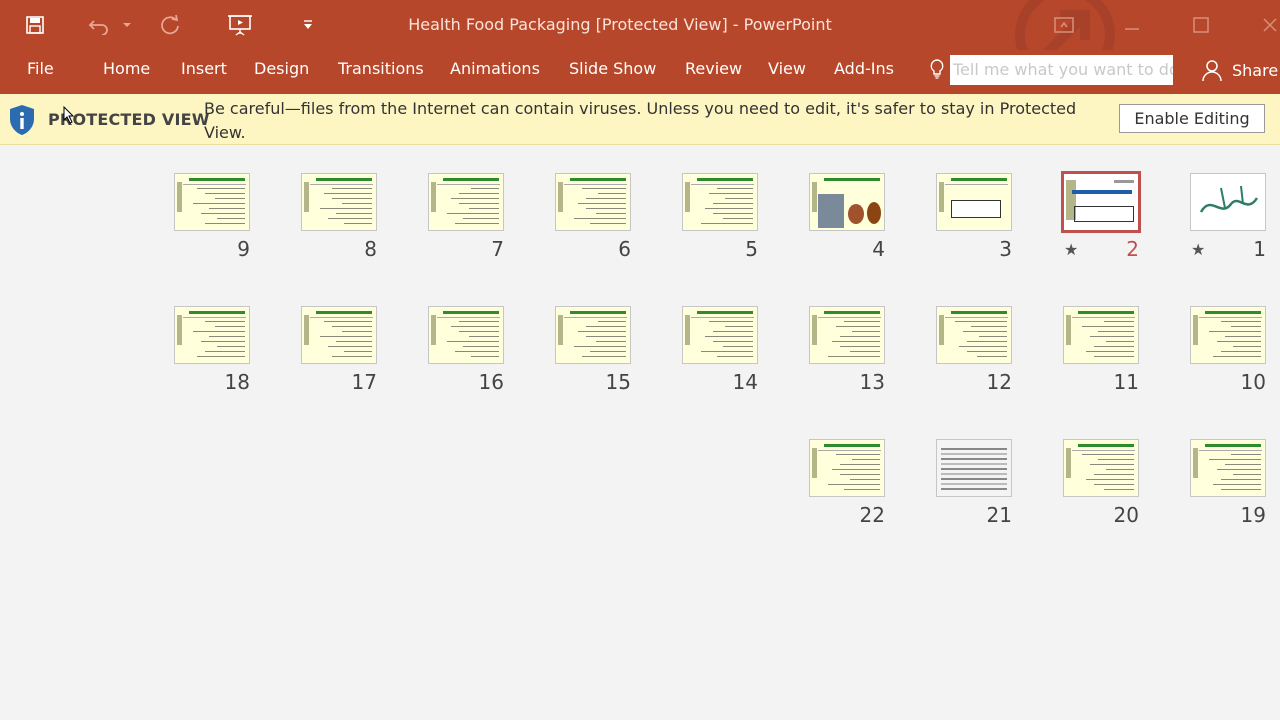 The image size is (1280, 720). What do you see at coordinates (281, 68) in the screenshot?
I see `tab-design: Design` at bounding box center [281, 68].